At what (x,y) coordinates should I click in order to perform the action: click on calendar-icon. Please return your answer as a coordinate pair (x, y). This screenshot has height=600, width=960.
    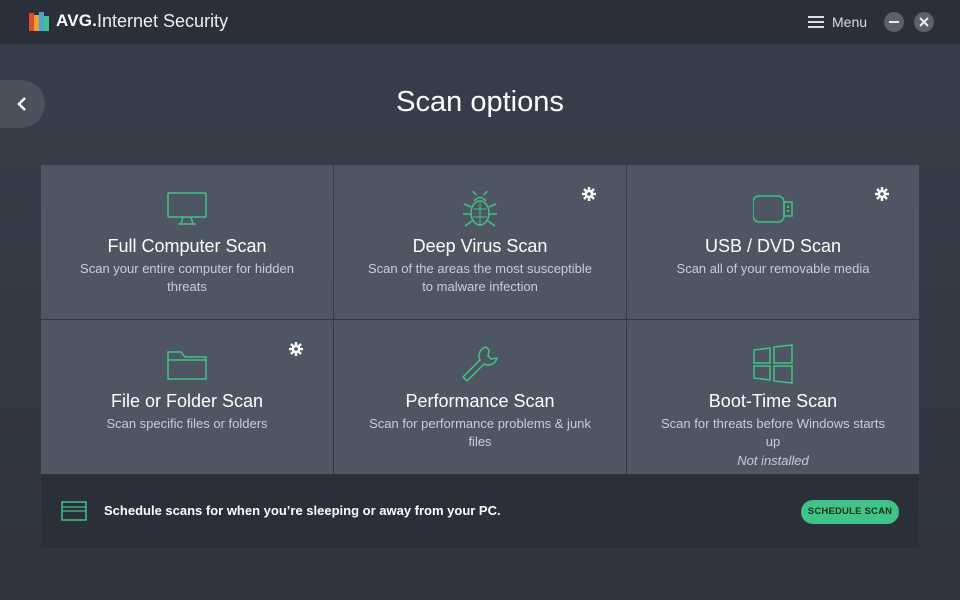
    Looking at the image, I should click on (74, 511).